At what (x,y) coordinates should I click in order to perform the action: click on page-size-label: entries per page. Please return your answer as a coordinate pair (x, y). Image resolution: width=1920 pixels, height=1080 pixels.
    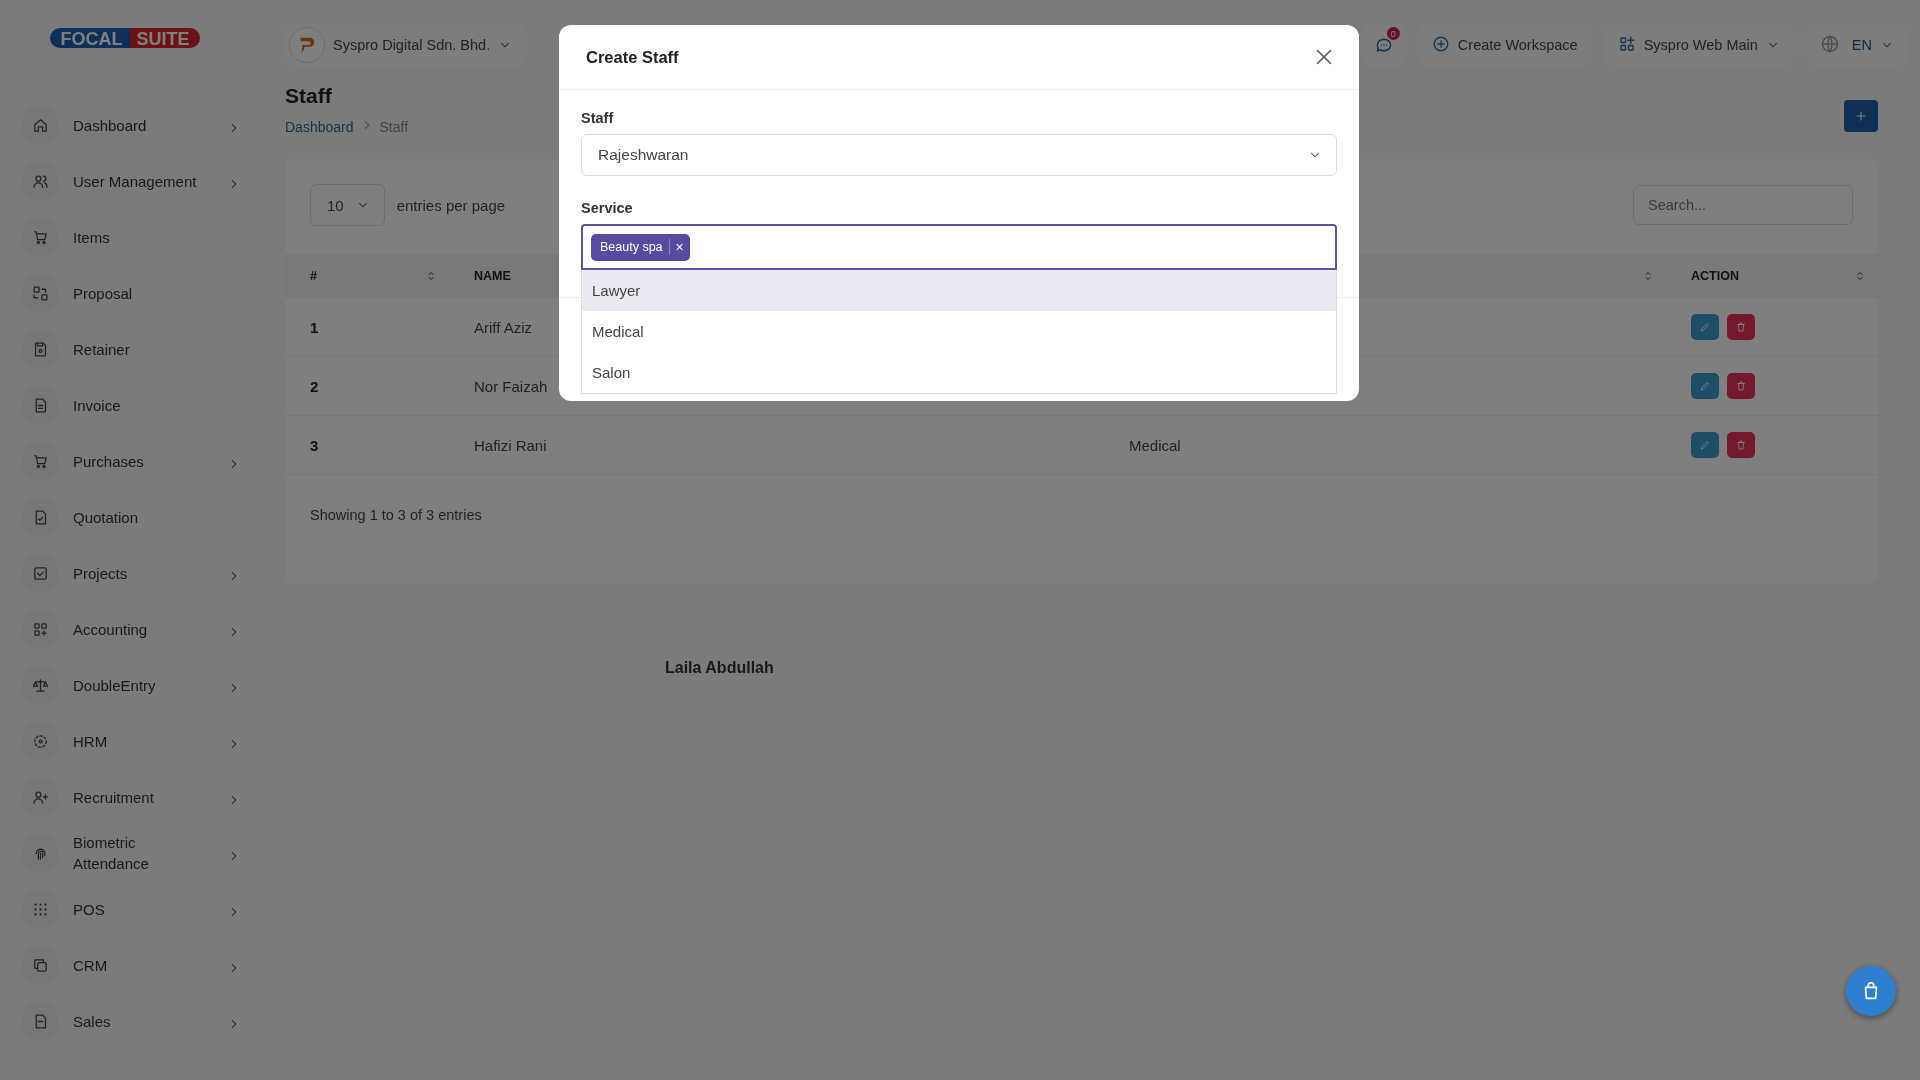
    Looking at the image, I should click on (451, 205).